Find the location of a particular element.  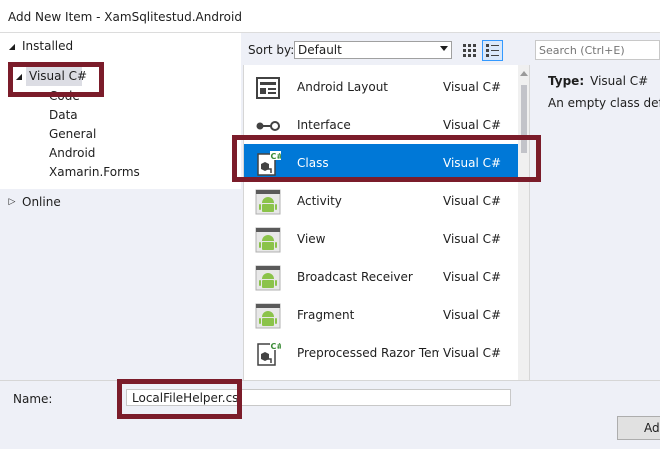

tree-node-installed: ◢ Installed is located at coordinates (120, 46).